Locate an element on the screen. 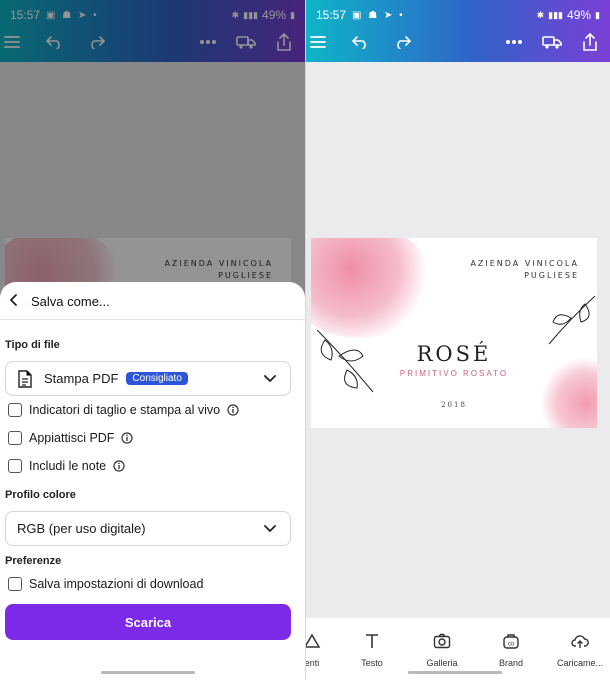  print-delivery-icon is located at coordinates (552, 42).